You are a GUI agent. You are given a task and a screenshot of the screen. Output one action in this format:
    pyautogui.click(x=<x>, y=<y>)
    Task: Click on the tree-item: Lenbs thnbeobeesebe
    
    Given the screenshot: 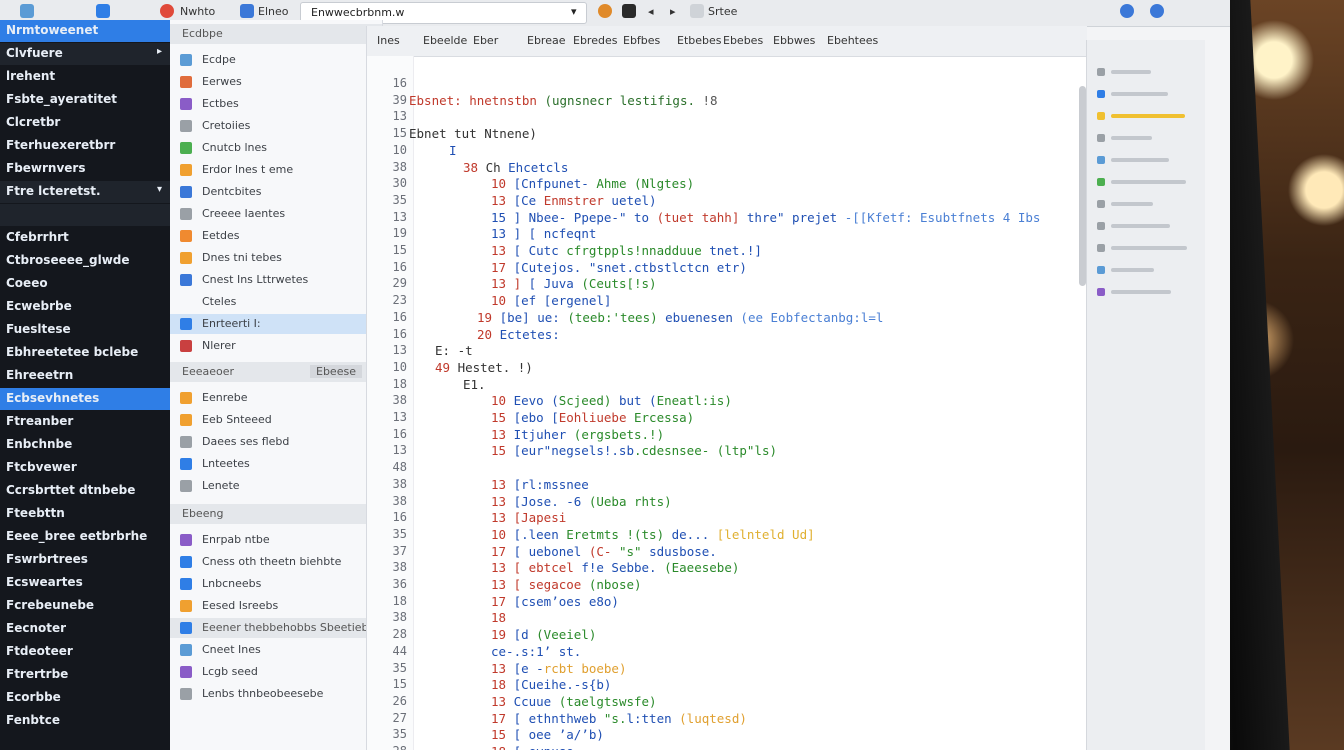 What is the action you would take?
    pyautogui.click(x=276, y=694)
    